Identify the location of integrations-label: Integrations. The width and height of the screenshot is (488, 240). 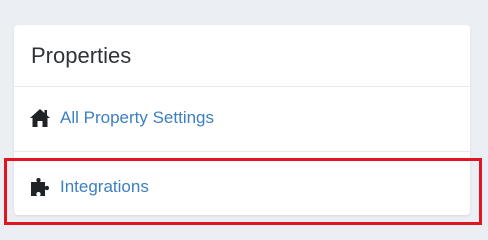
(104, 186).